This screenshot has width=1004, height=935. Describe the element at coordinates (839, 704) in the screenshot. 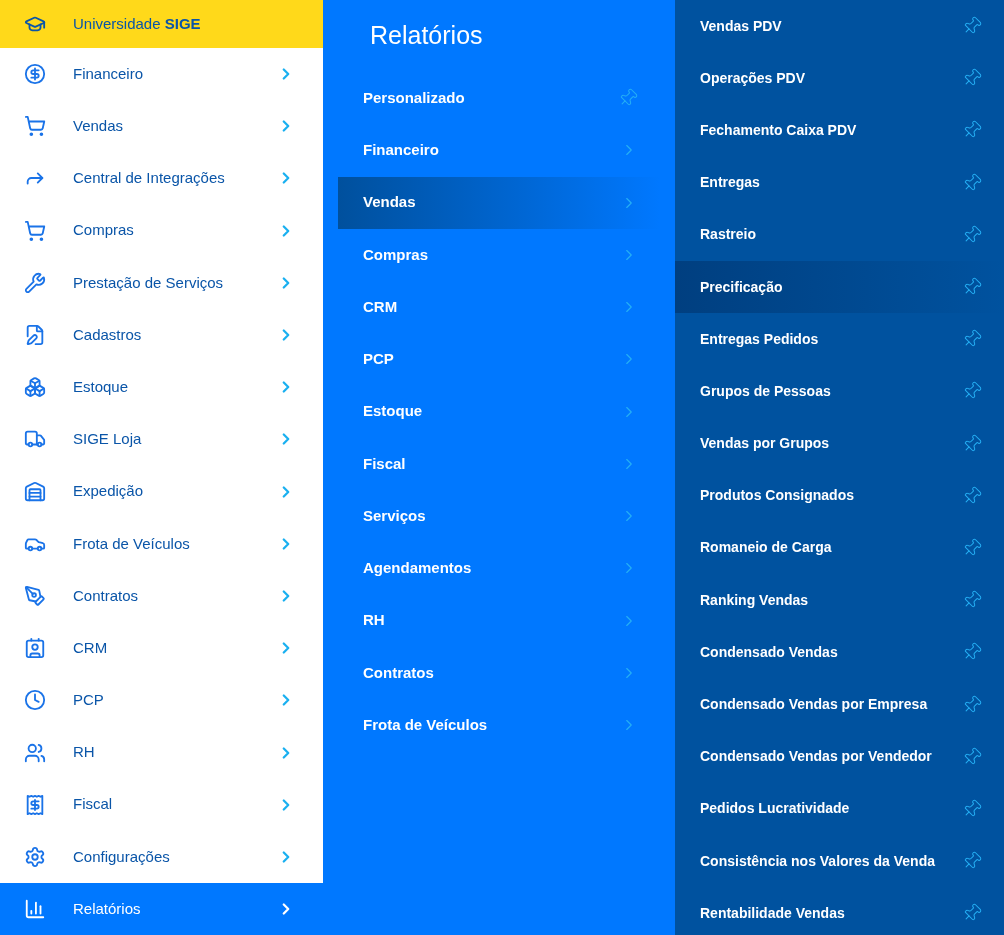

I see `report-item: Condensado Vendas por Empresa` at that location.